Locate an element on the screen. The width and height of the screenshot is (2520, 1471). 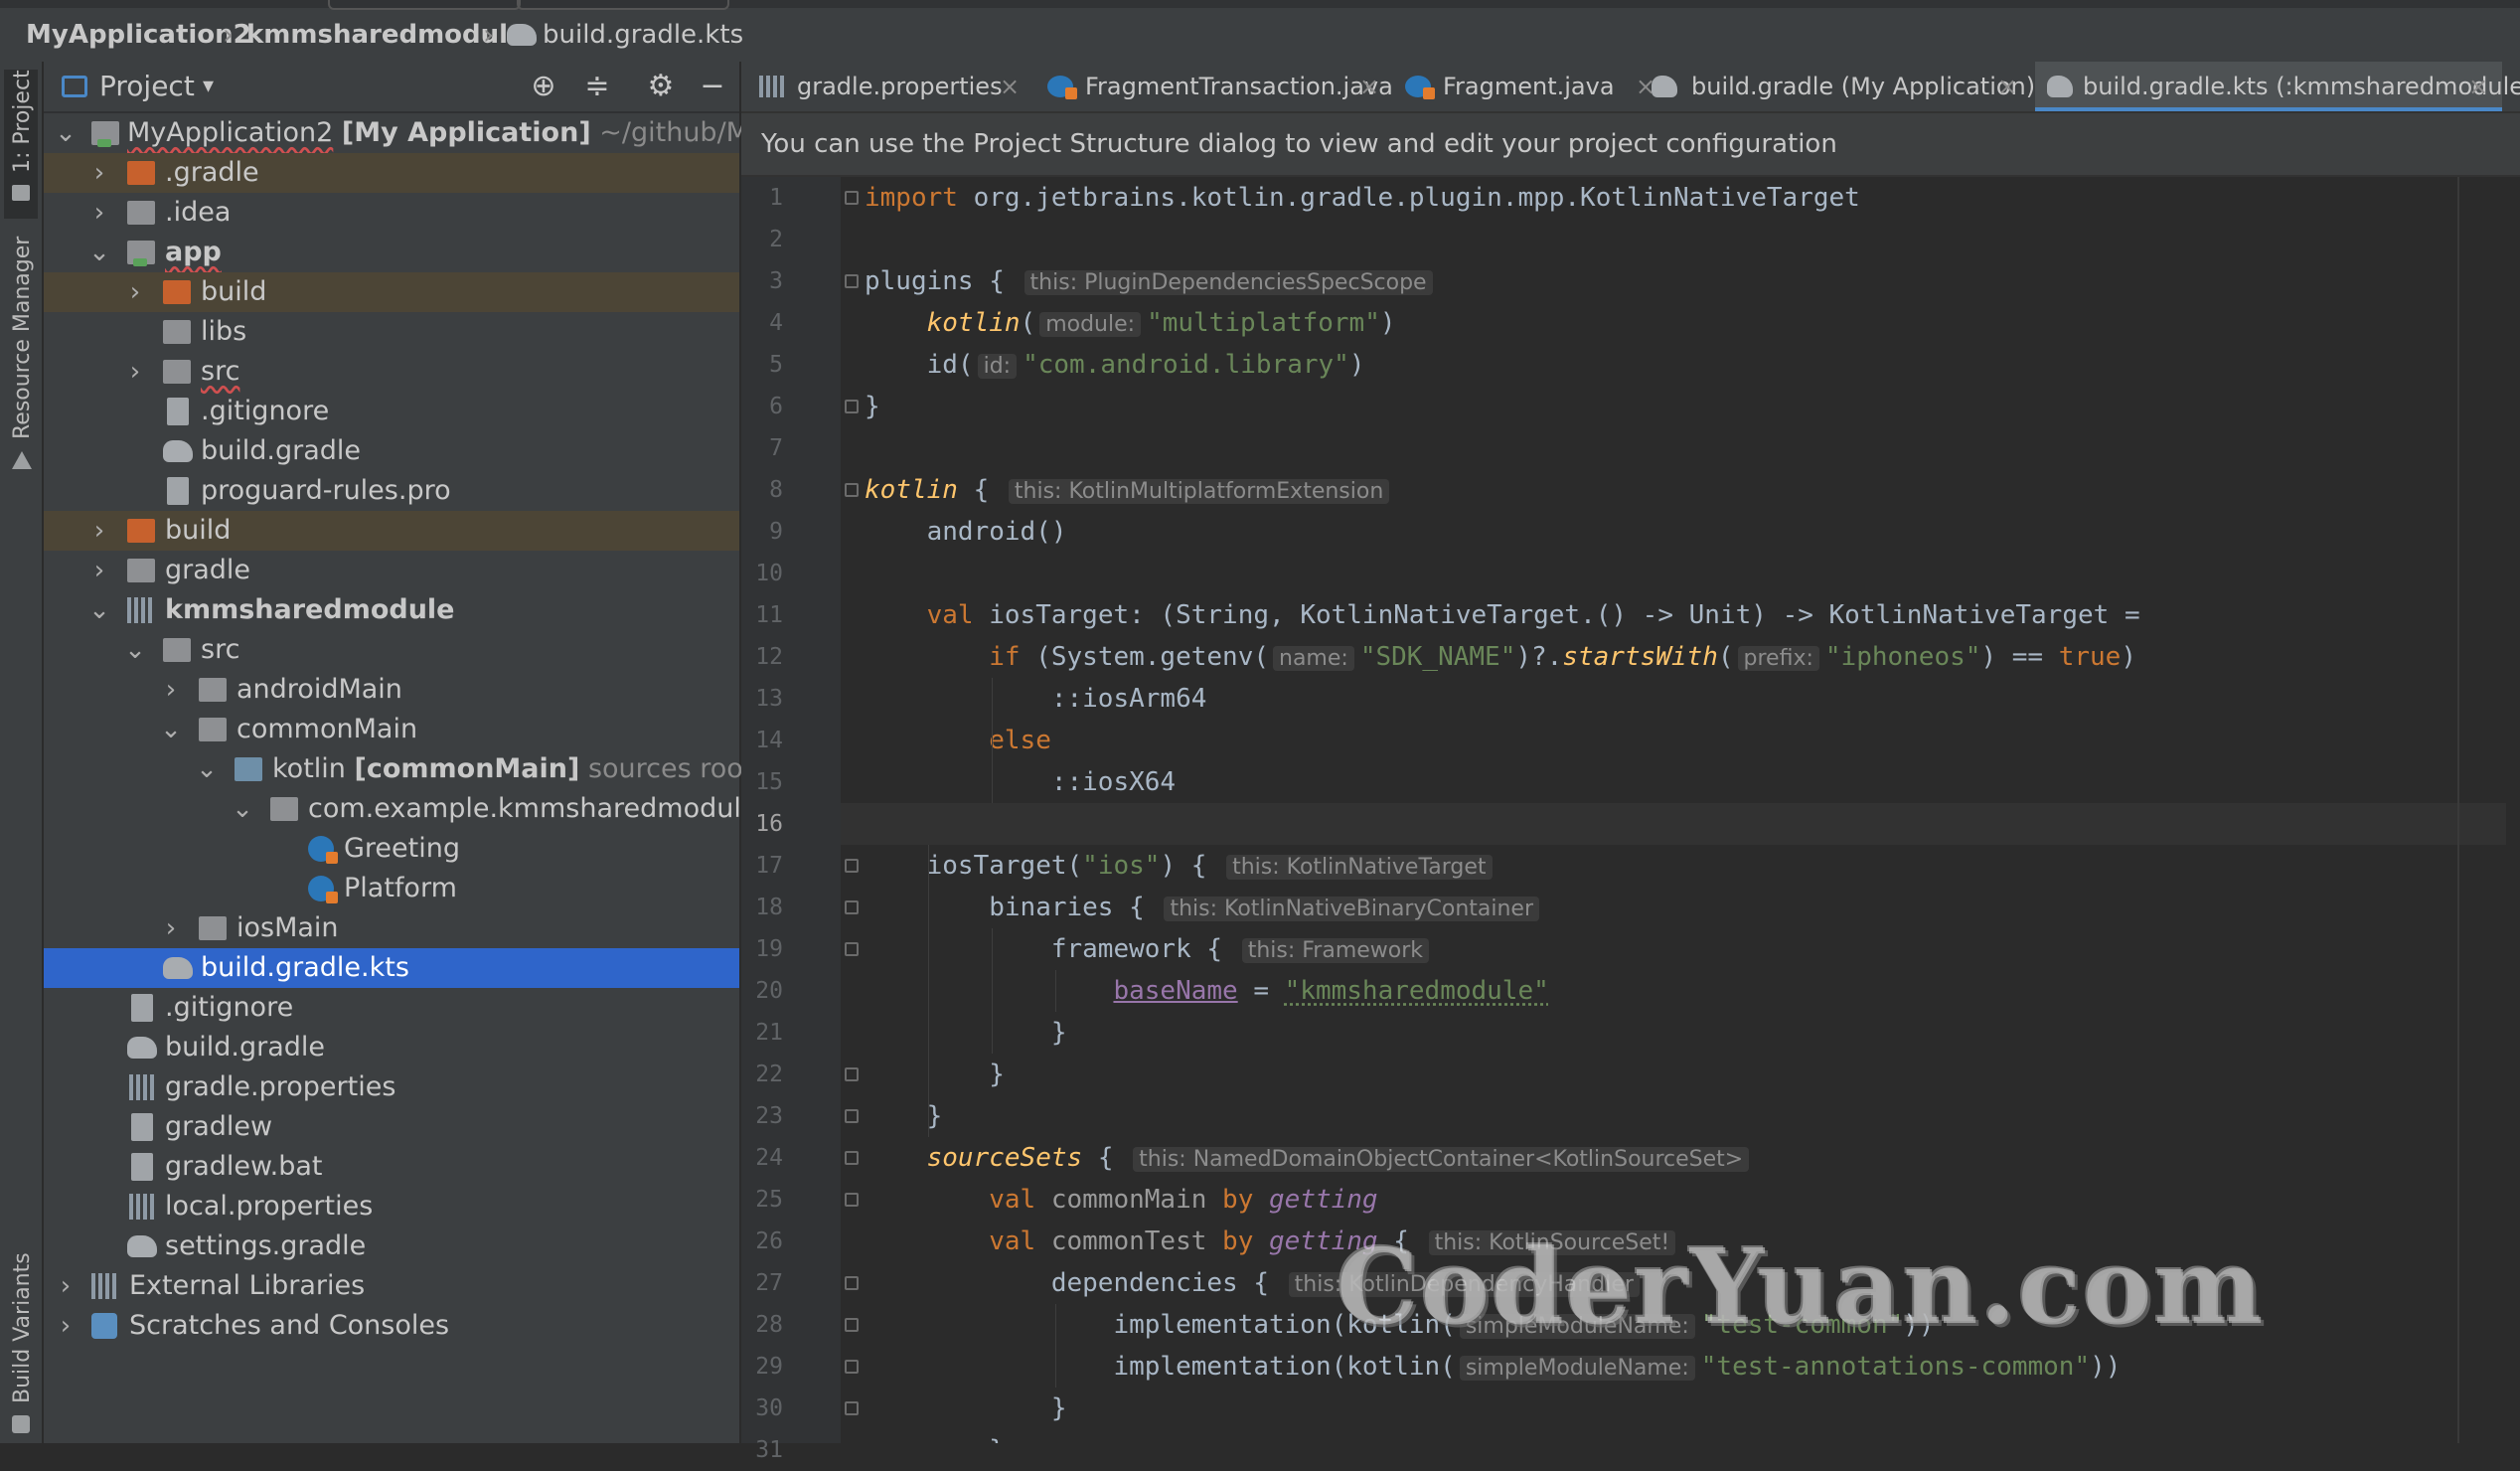
inlay-hint: name: is located at coordinates (1313, 658).